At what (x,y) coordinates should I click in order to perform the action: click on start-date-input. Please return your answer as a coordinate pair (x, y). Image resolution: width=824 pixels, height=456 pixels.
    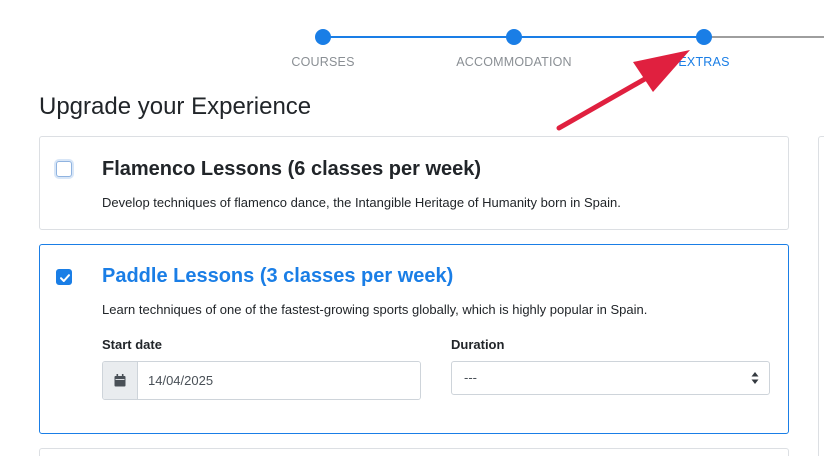
    Looking at the image, I should click on (279, 380).